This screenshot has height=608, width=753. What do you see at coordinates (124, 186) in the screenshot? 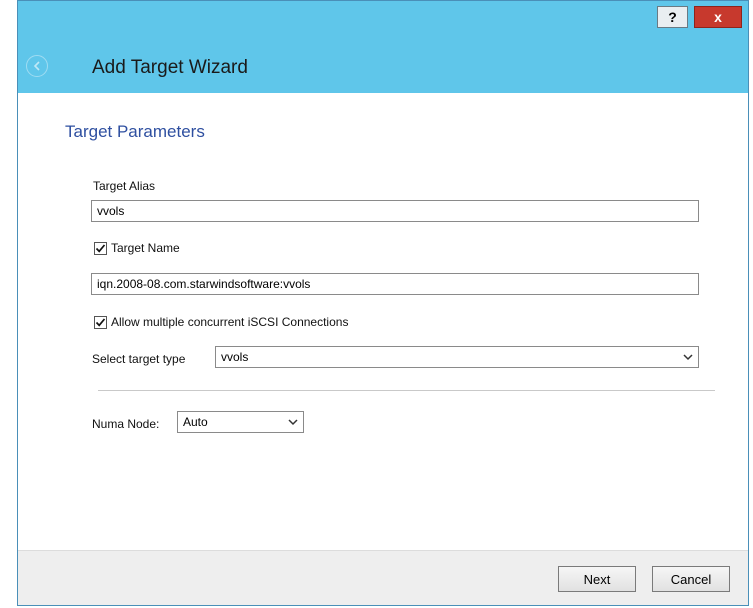
I see `target-alias-label: Target Alias` at bounding box center [124, 186].